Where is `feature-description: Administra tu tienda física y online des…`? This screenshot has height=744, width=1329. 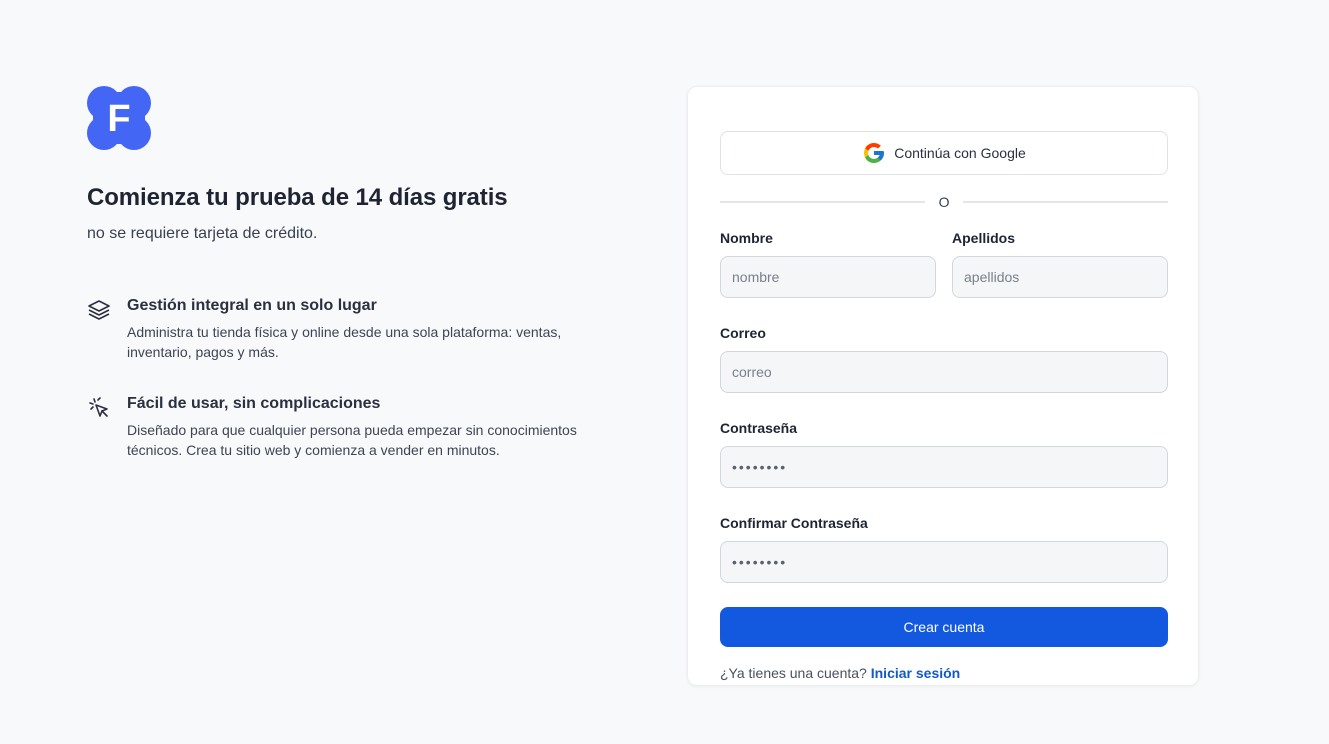
feature-description: Administra tu tienda física y online des… is located at coordinates (344, 342).